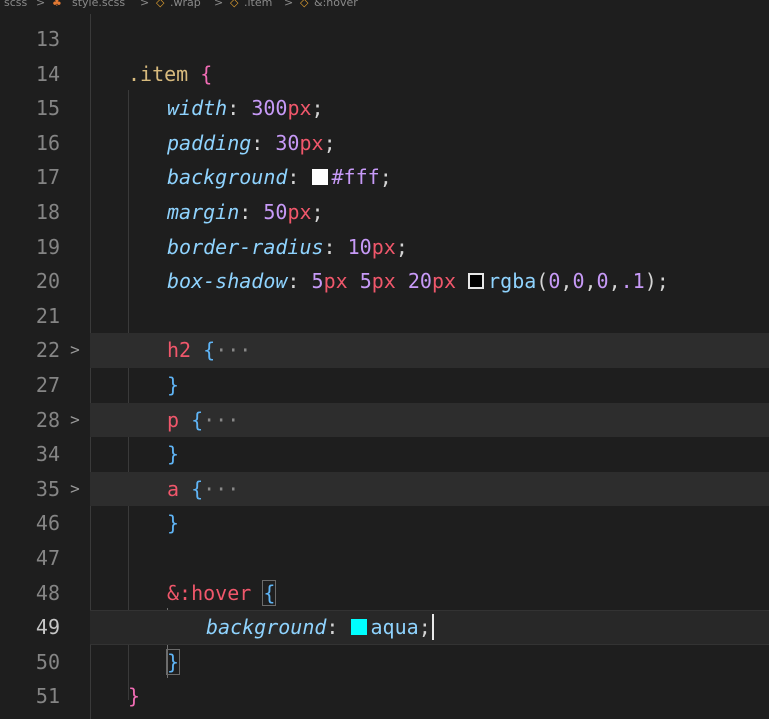  Describe the element at coordinates (269, 108) in the screenshot. I see `number-value: 300` at that location.